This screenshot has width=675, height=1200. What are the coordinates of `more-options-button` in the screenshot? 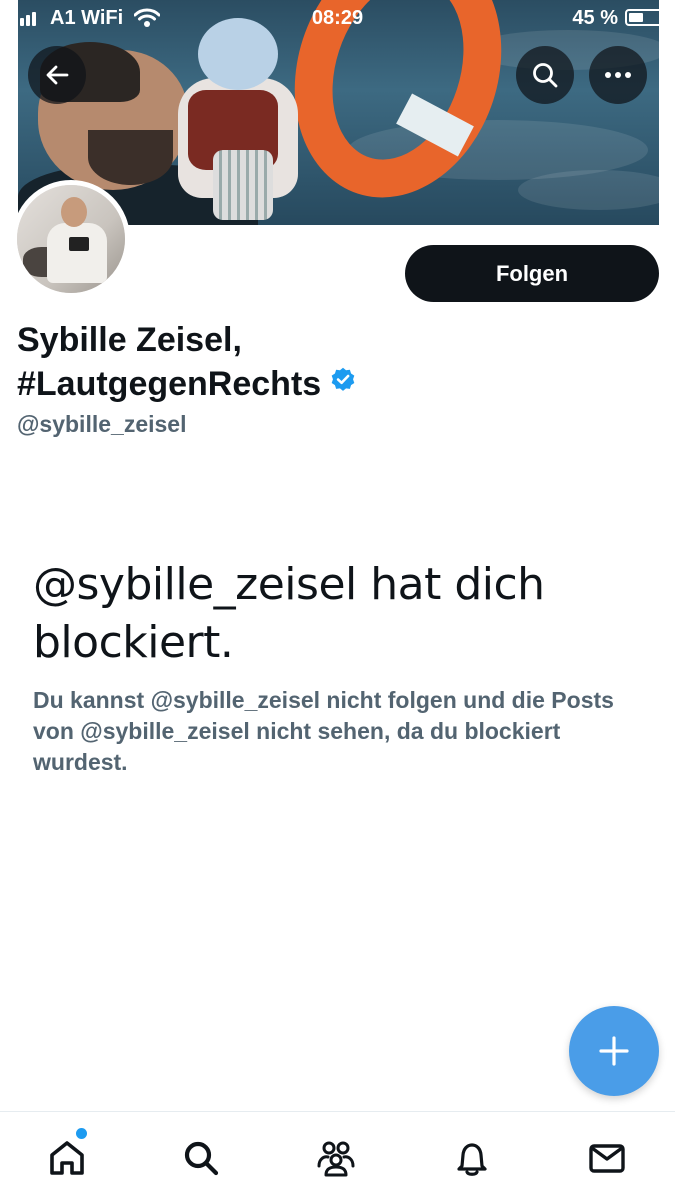 It's located at (618, 75).